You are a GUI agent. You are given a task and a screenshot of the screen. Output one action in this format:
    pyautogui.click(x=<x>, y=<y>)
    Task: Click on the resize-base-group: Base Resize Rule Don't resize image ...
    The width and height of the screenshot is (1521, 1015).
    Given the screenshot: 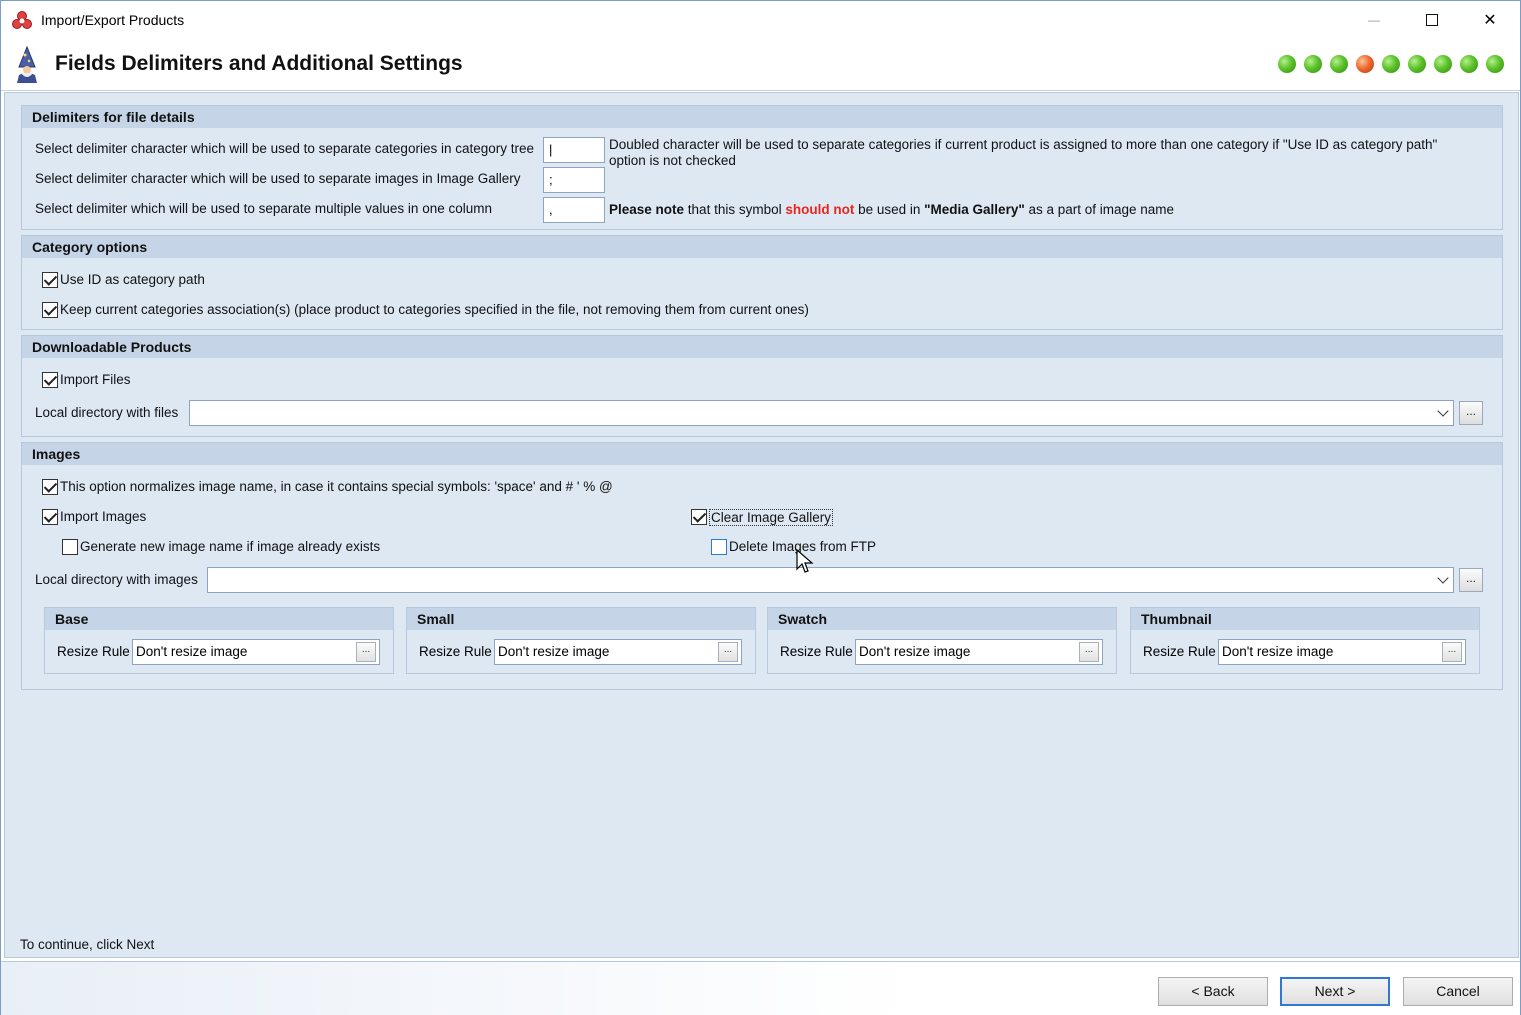 What is the action you would take?
    pyautogui.click(x=219, y=640)
    